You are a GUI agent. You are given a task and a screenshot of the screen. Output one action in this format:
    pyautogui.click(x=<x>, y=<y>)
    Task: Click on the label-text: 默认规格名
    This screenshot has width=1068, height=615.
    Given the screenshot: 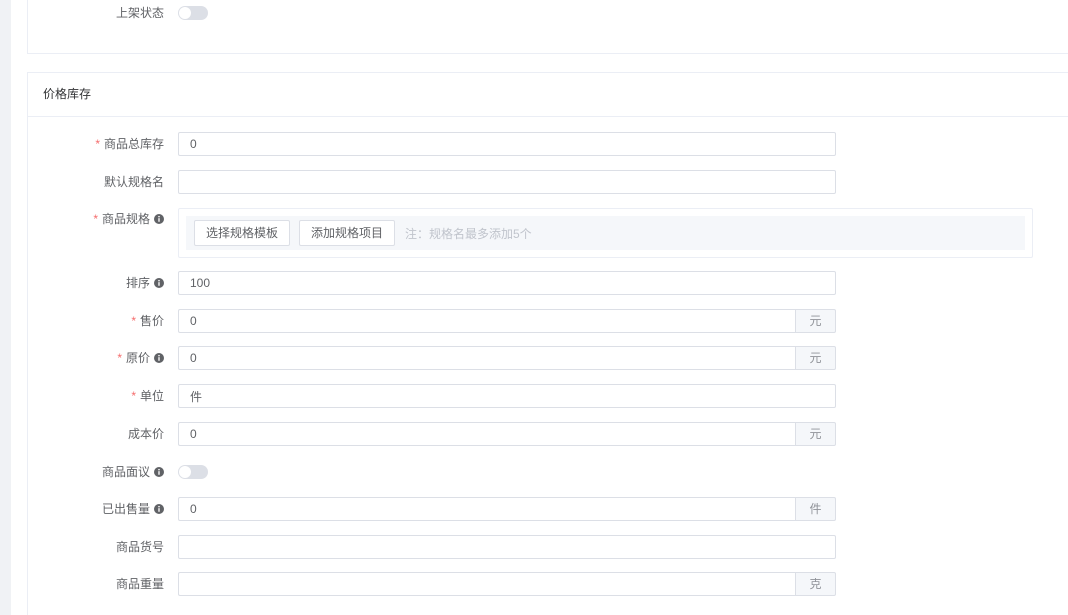 What is the action you would take?
    pyautogui.click(x=133, y=182)
    